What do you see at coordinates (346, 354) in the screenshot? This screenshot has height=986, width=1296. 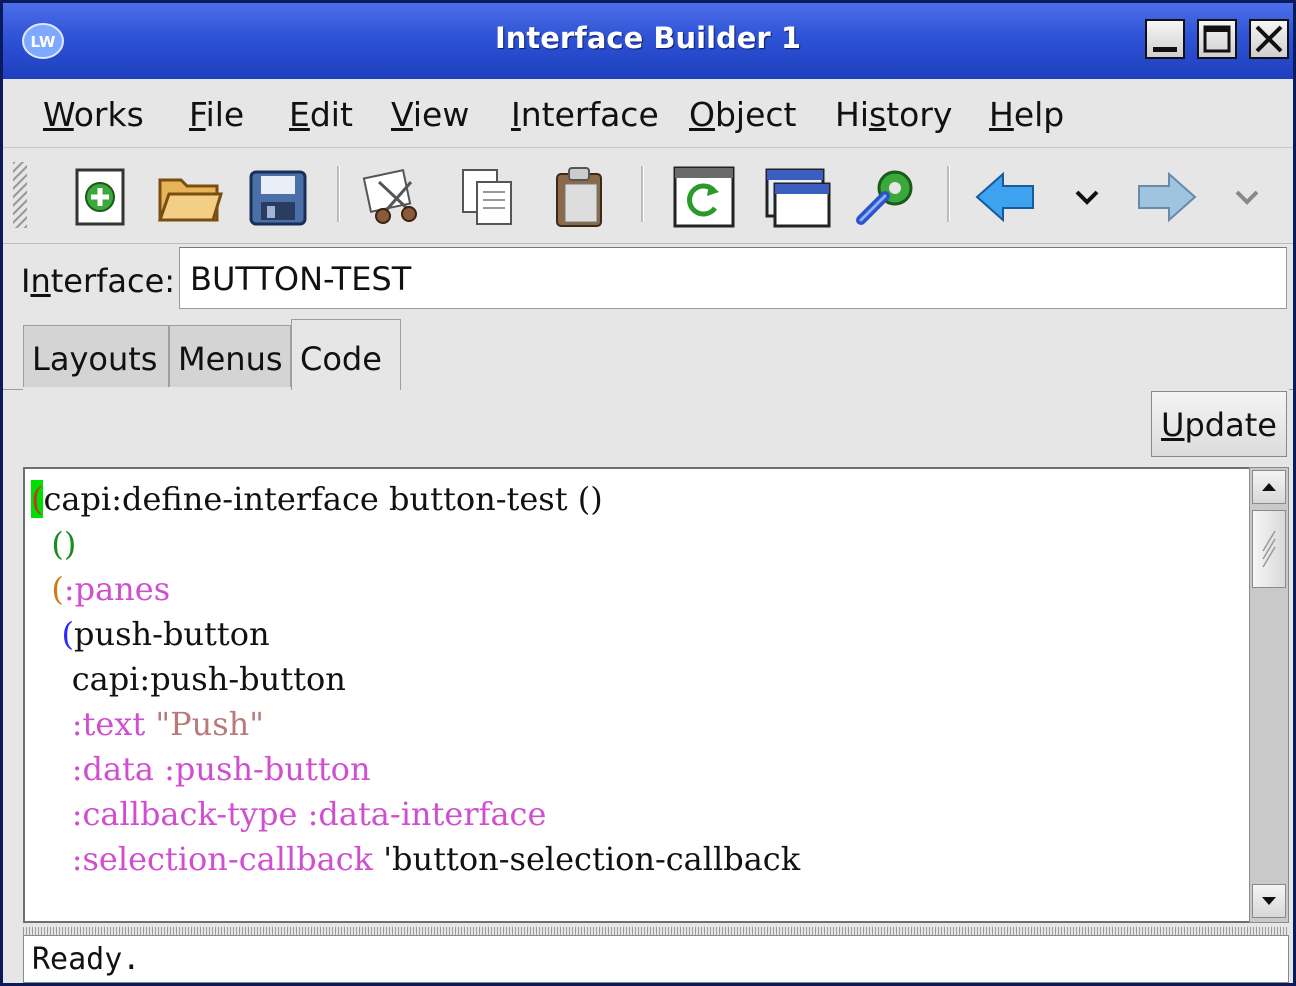 I see `tab-code: Code` at bounding box center [346, 354].